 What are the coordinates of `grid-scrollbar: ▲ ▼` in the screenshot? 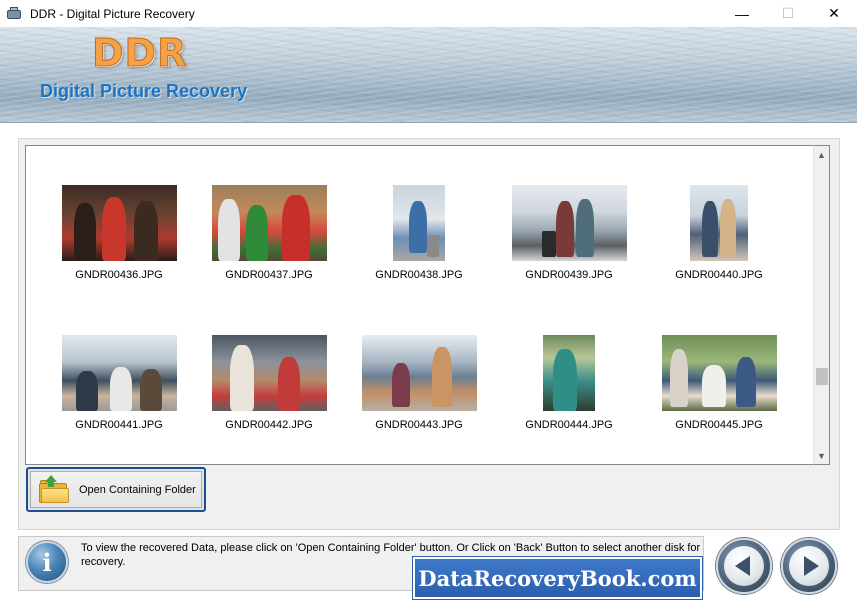 It's located at (821, 305).